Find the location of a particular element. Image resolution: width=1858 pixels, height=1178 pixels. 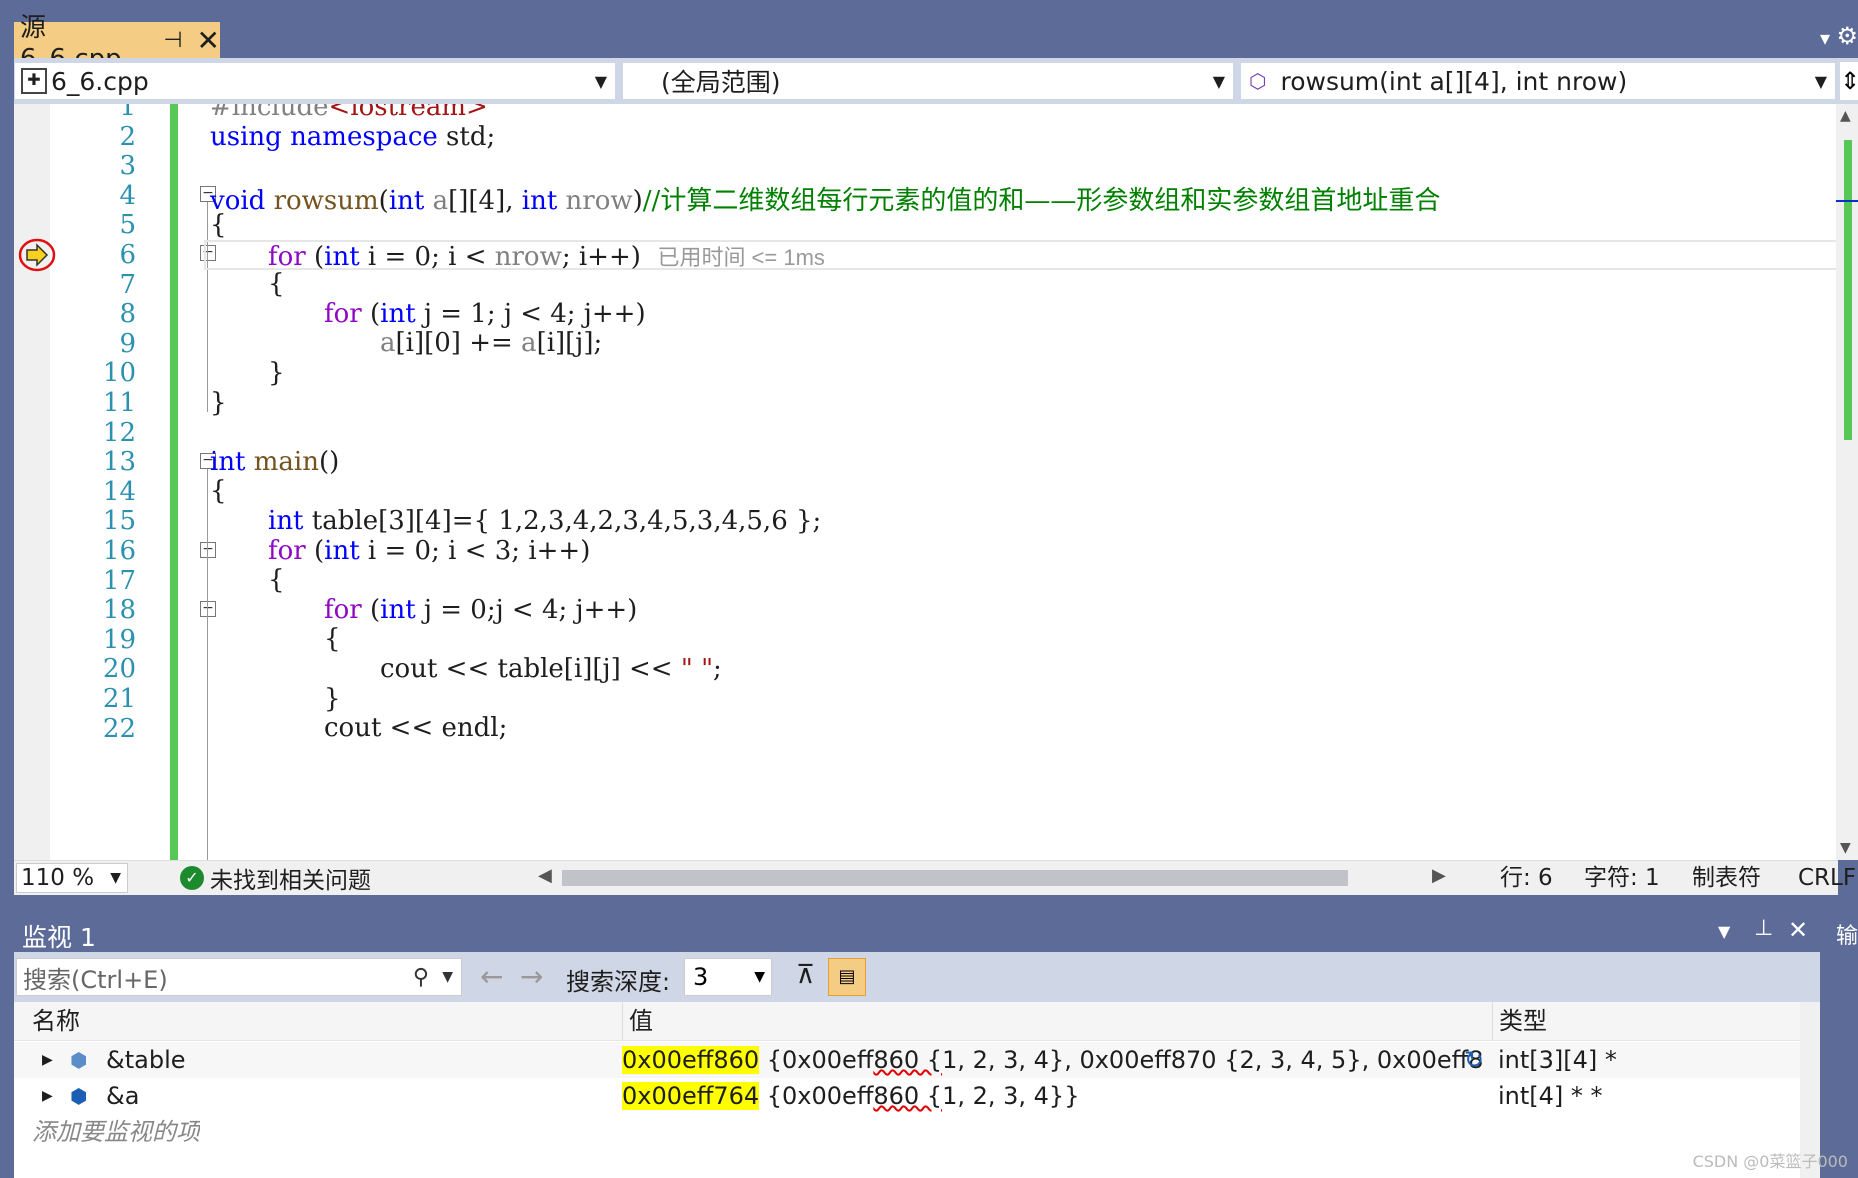

line-number: 14 is located at coordinates (119, 491).